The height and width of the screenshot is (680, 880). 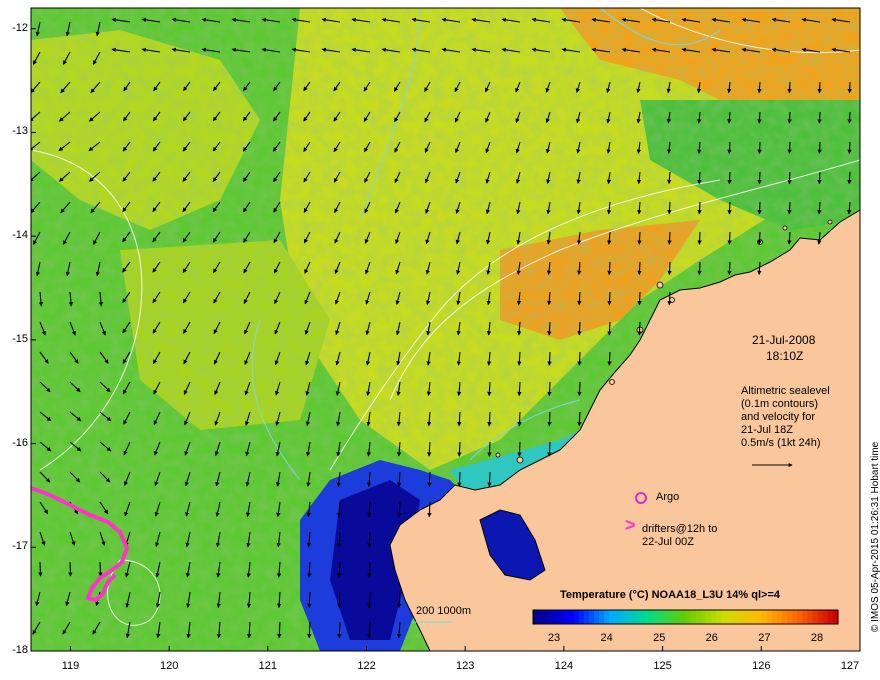 I want to click on altimetry-line: Altimetric sealevel, so click(x=785, y=391).